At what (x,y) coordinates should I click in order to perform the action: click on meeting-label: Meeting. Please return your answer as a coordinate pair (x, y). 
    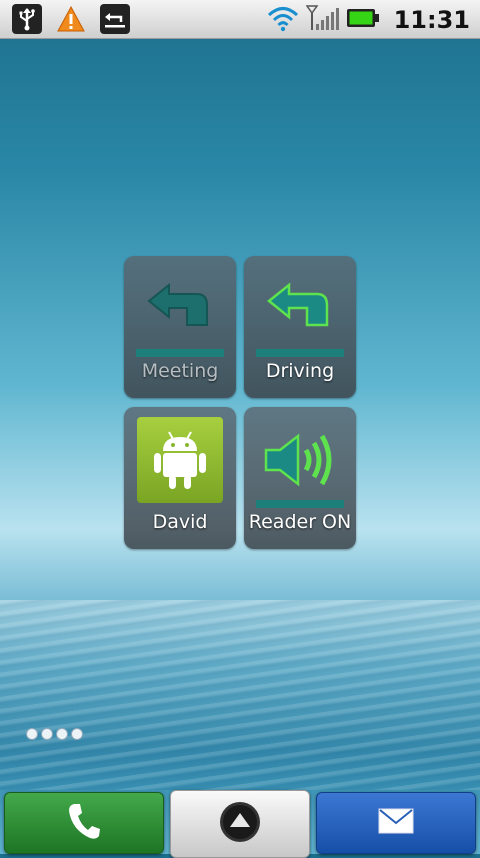
    Looking at the image, I should click on (180, 371).